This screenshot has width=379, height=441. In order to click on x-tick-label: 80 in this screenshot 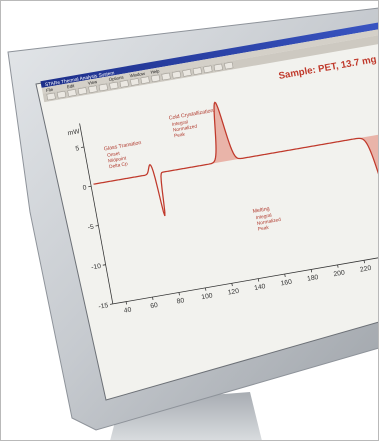, I will do `click(180, 301)`.